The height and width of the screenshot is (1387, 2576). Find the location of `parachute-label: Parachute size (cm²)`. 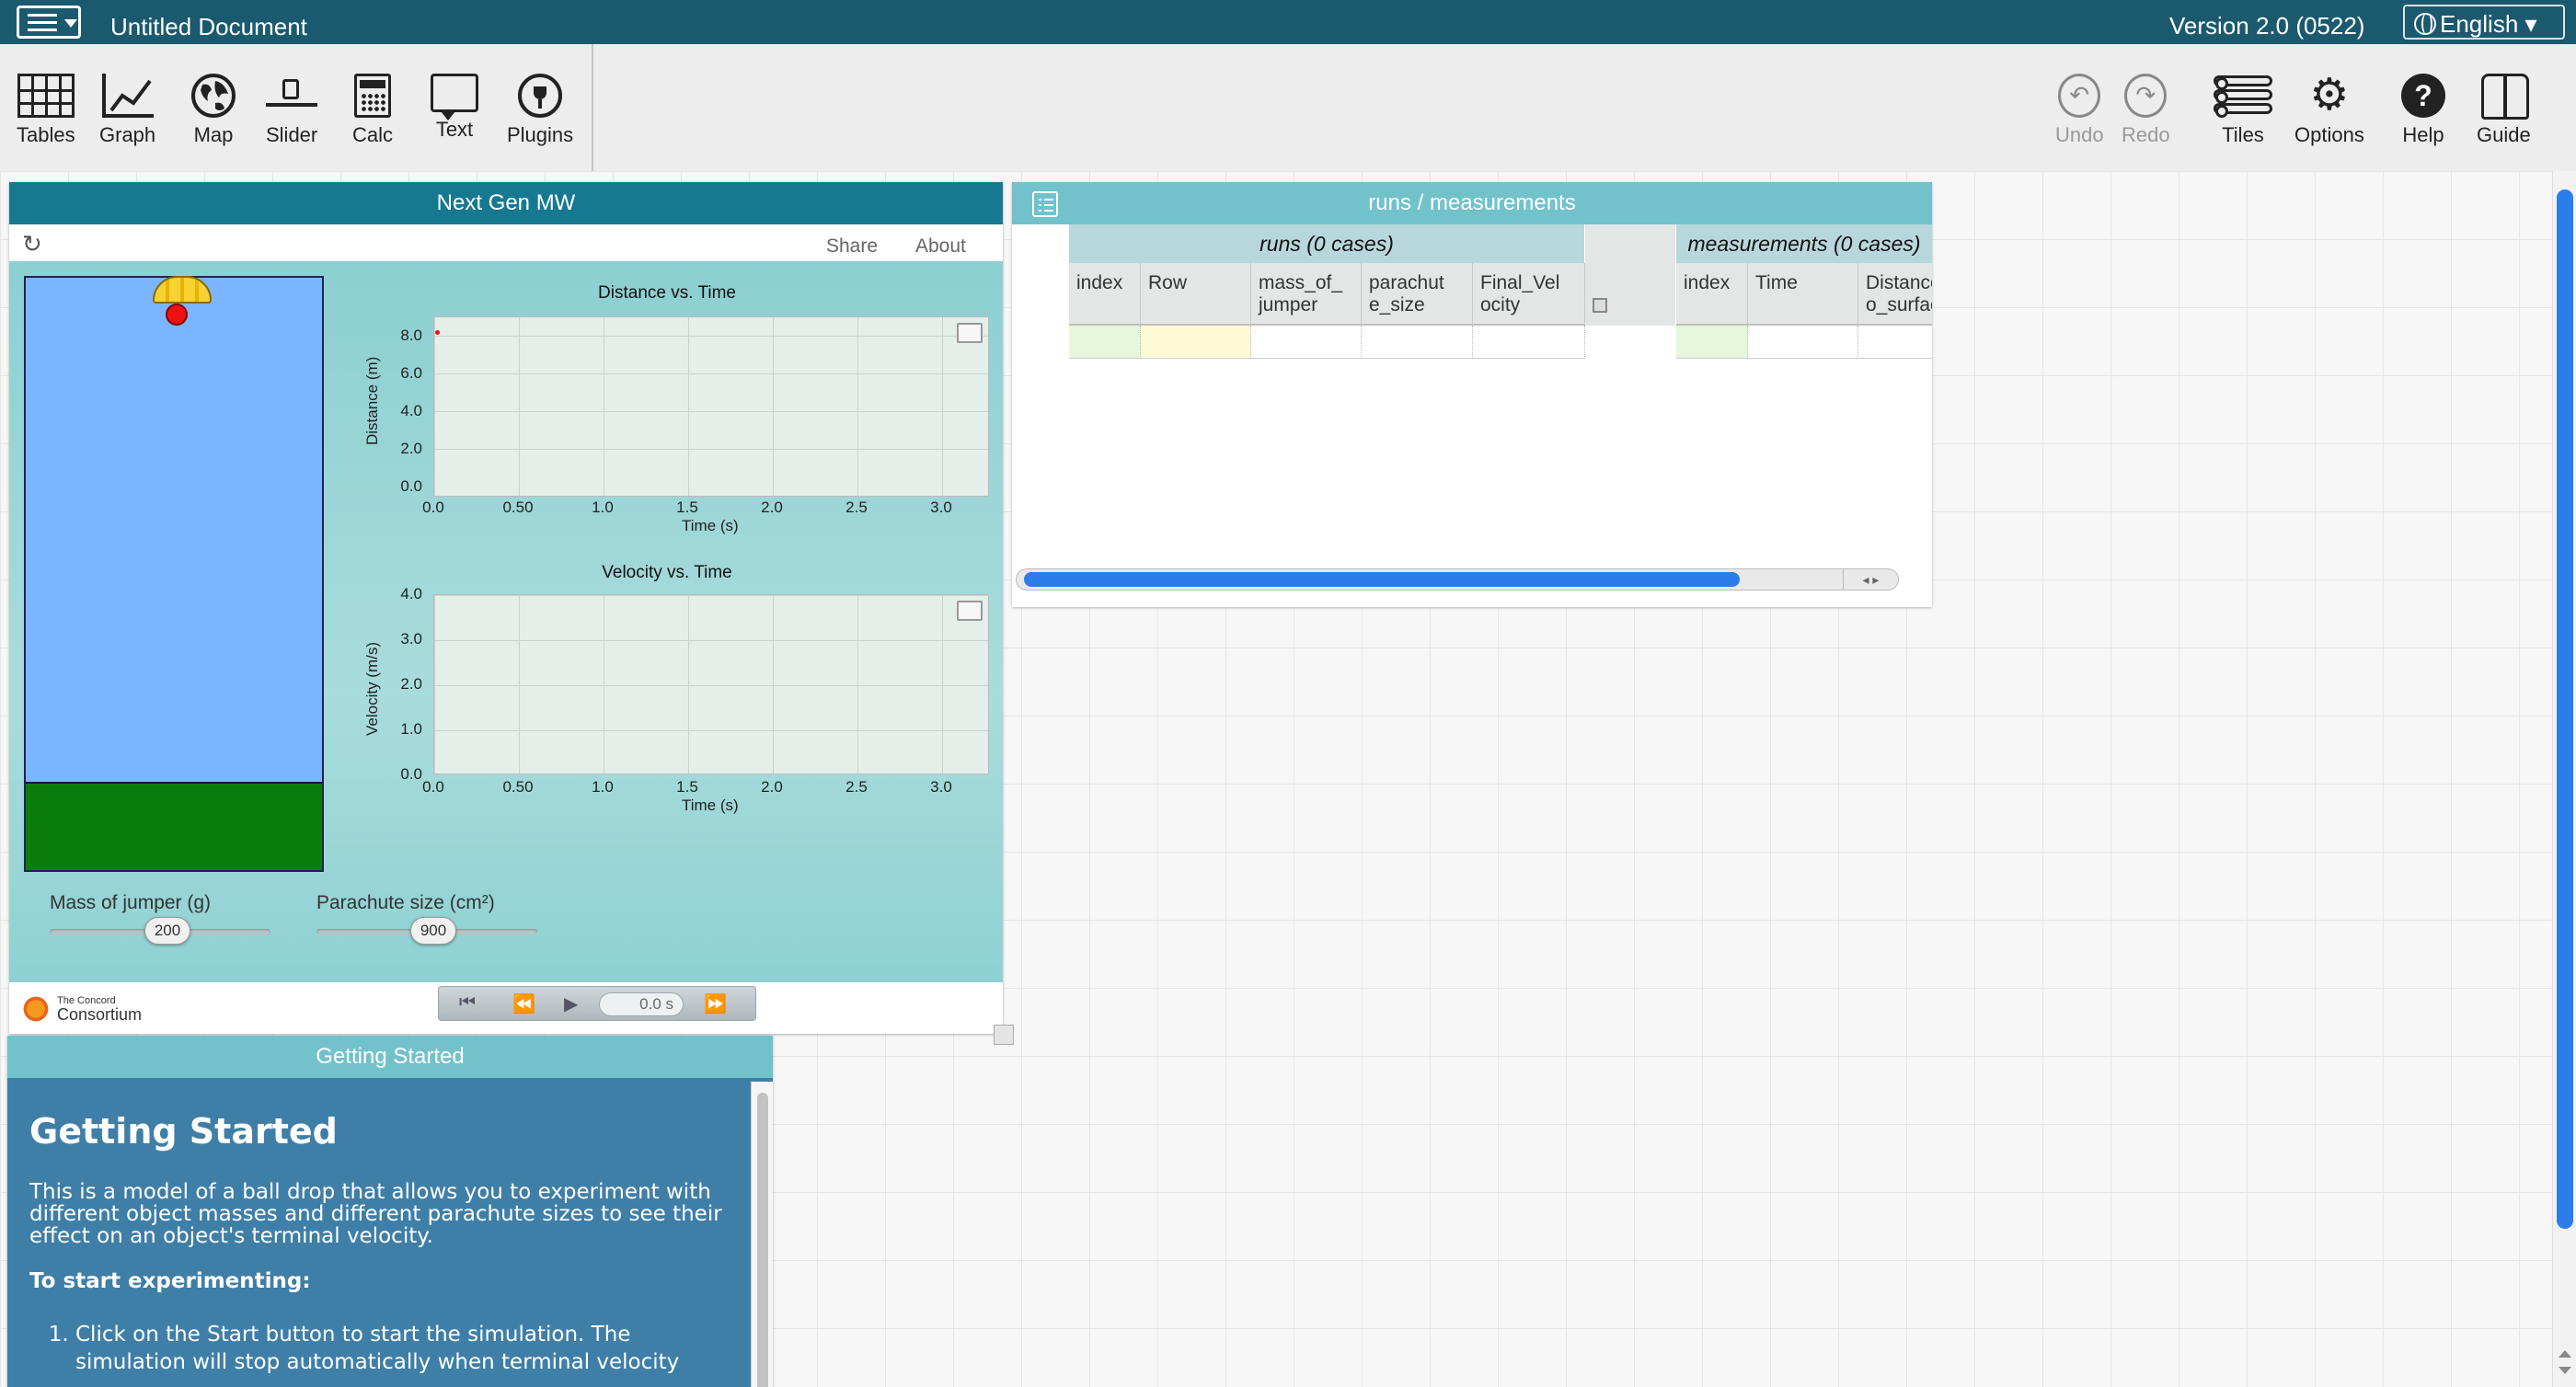

parachute-label: Parachute size (cm²) is located at coordinates (405, 902).